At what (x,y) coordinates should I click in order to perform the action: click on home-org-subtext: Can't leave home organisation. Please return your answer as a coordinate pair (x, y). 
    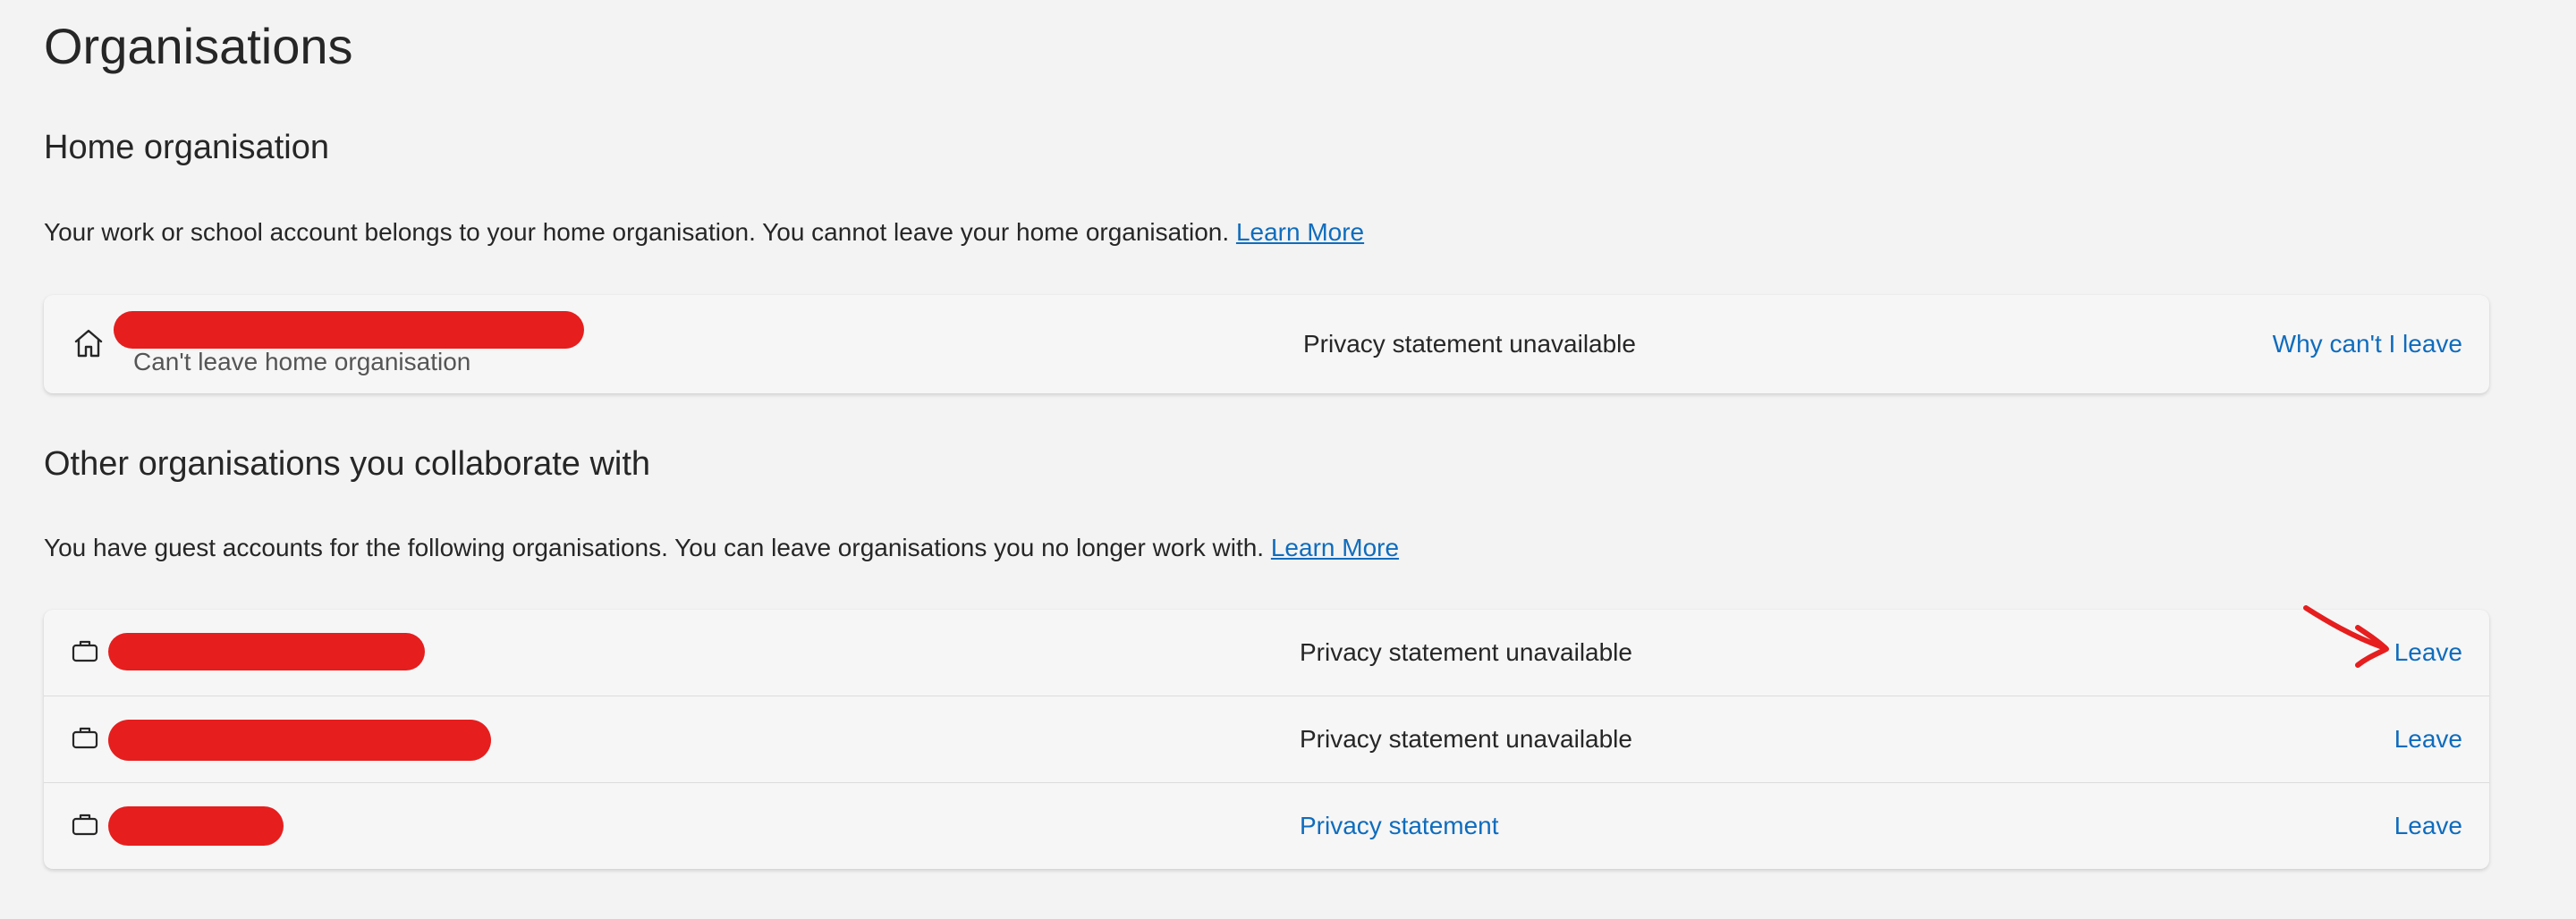
    Looking at the image, I should click on (302, 361).